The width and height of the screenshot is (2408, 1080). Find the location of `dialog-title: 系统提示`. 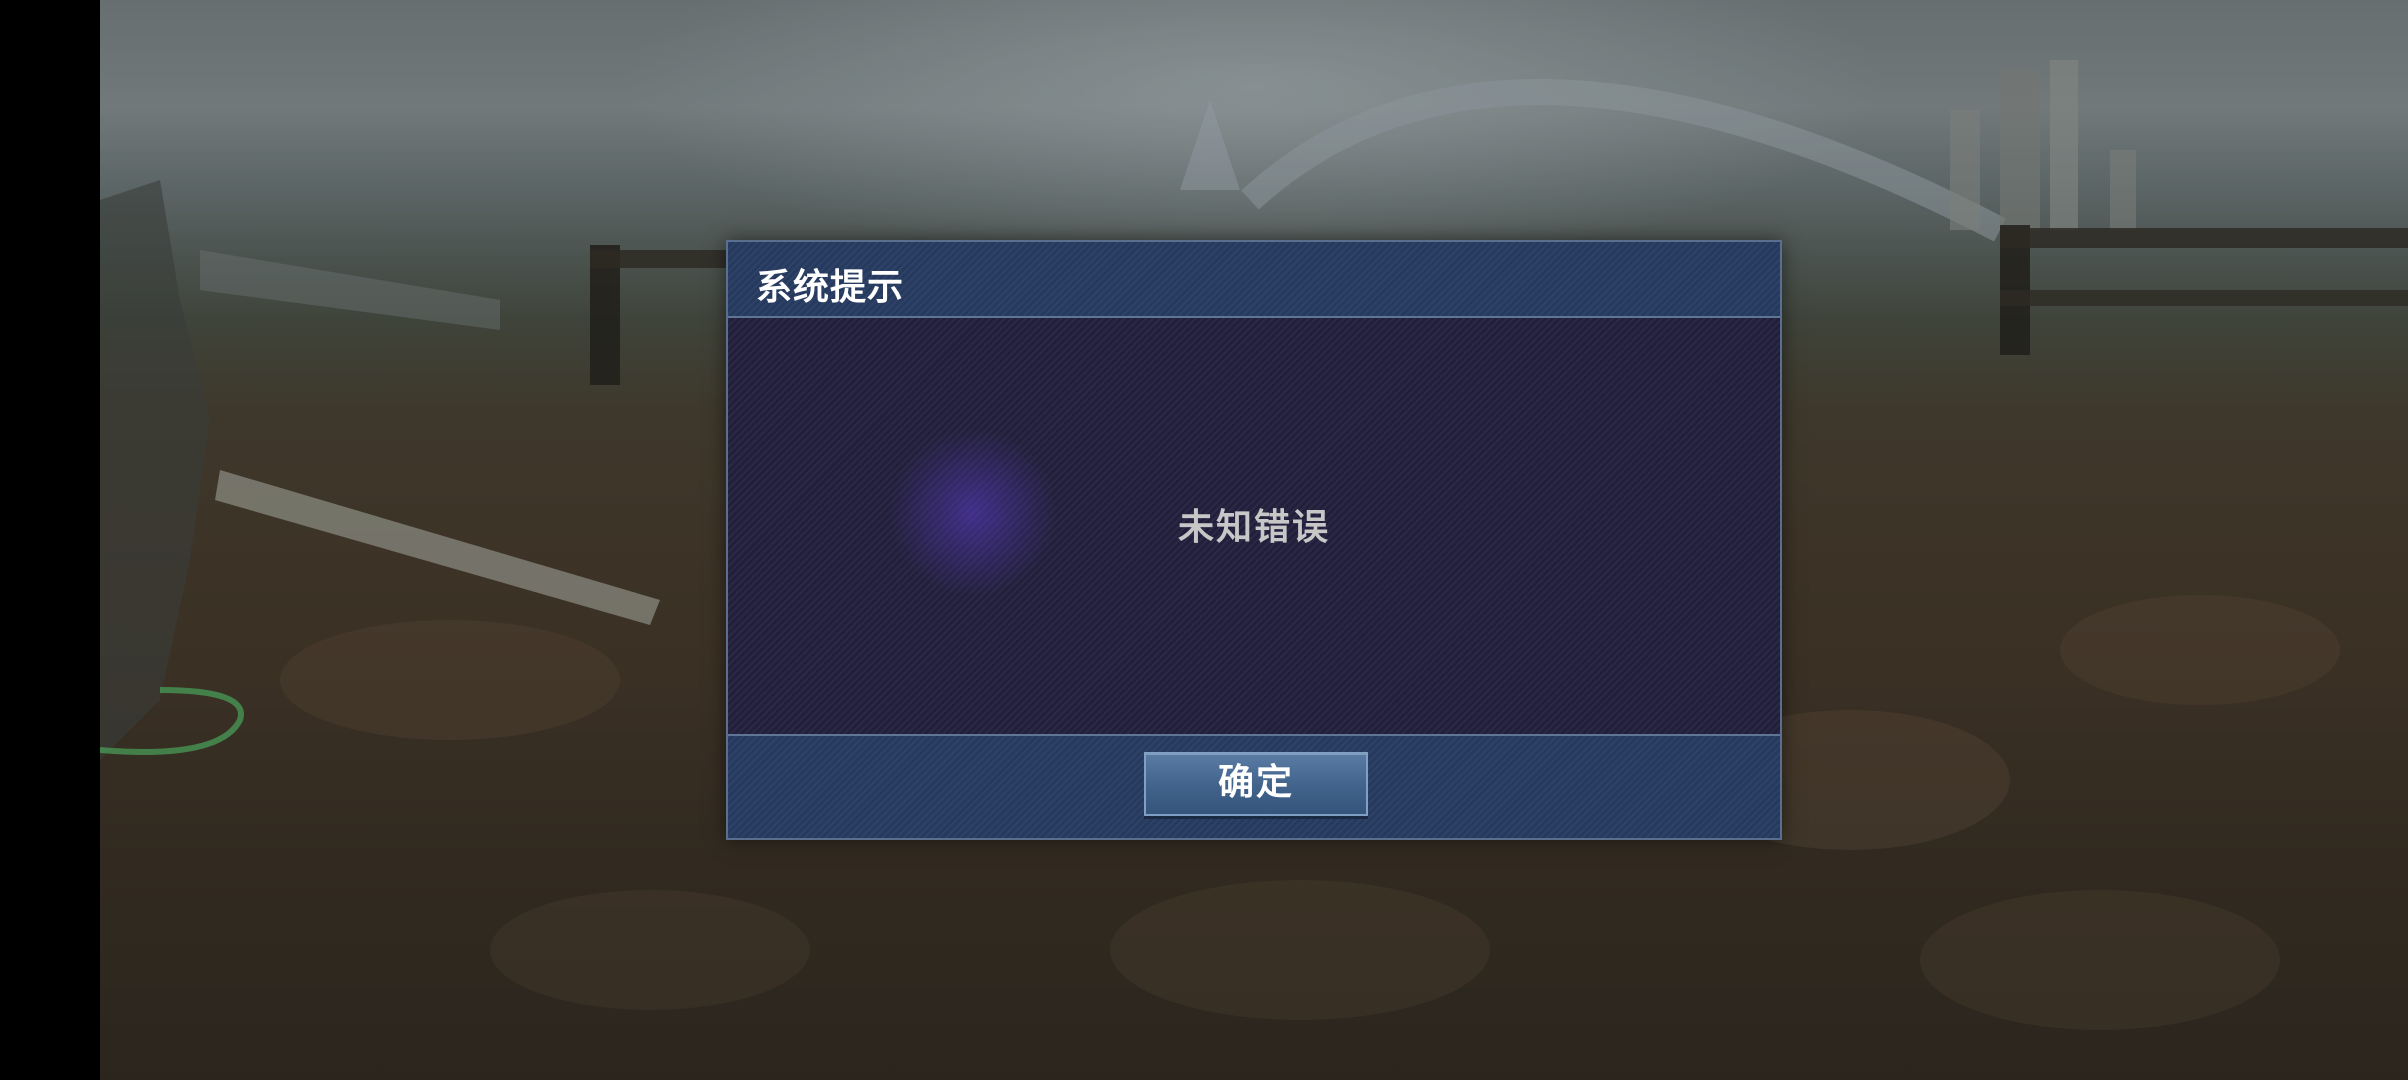

dialog-title: 系统提示 is located at coordinates (830, 287).